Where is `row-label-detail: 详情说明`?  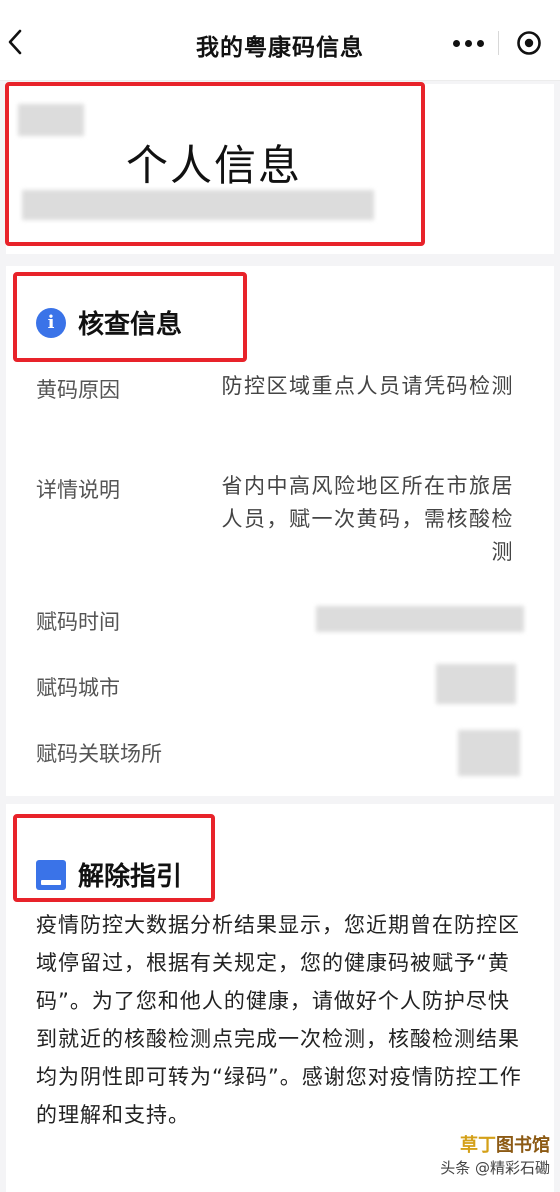 row-label-detail: 详情说明 is located at coordinates (78, 490).